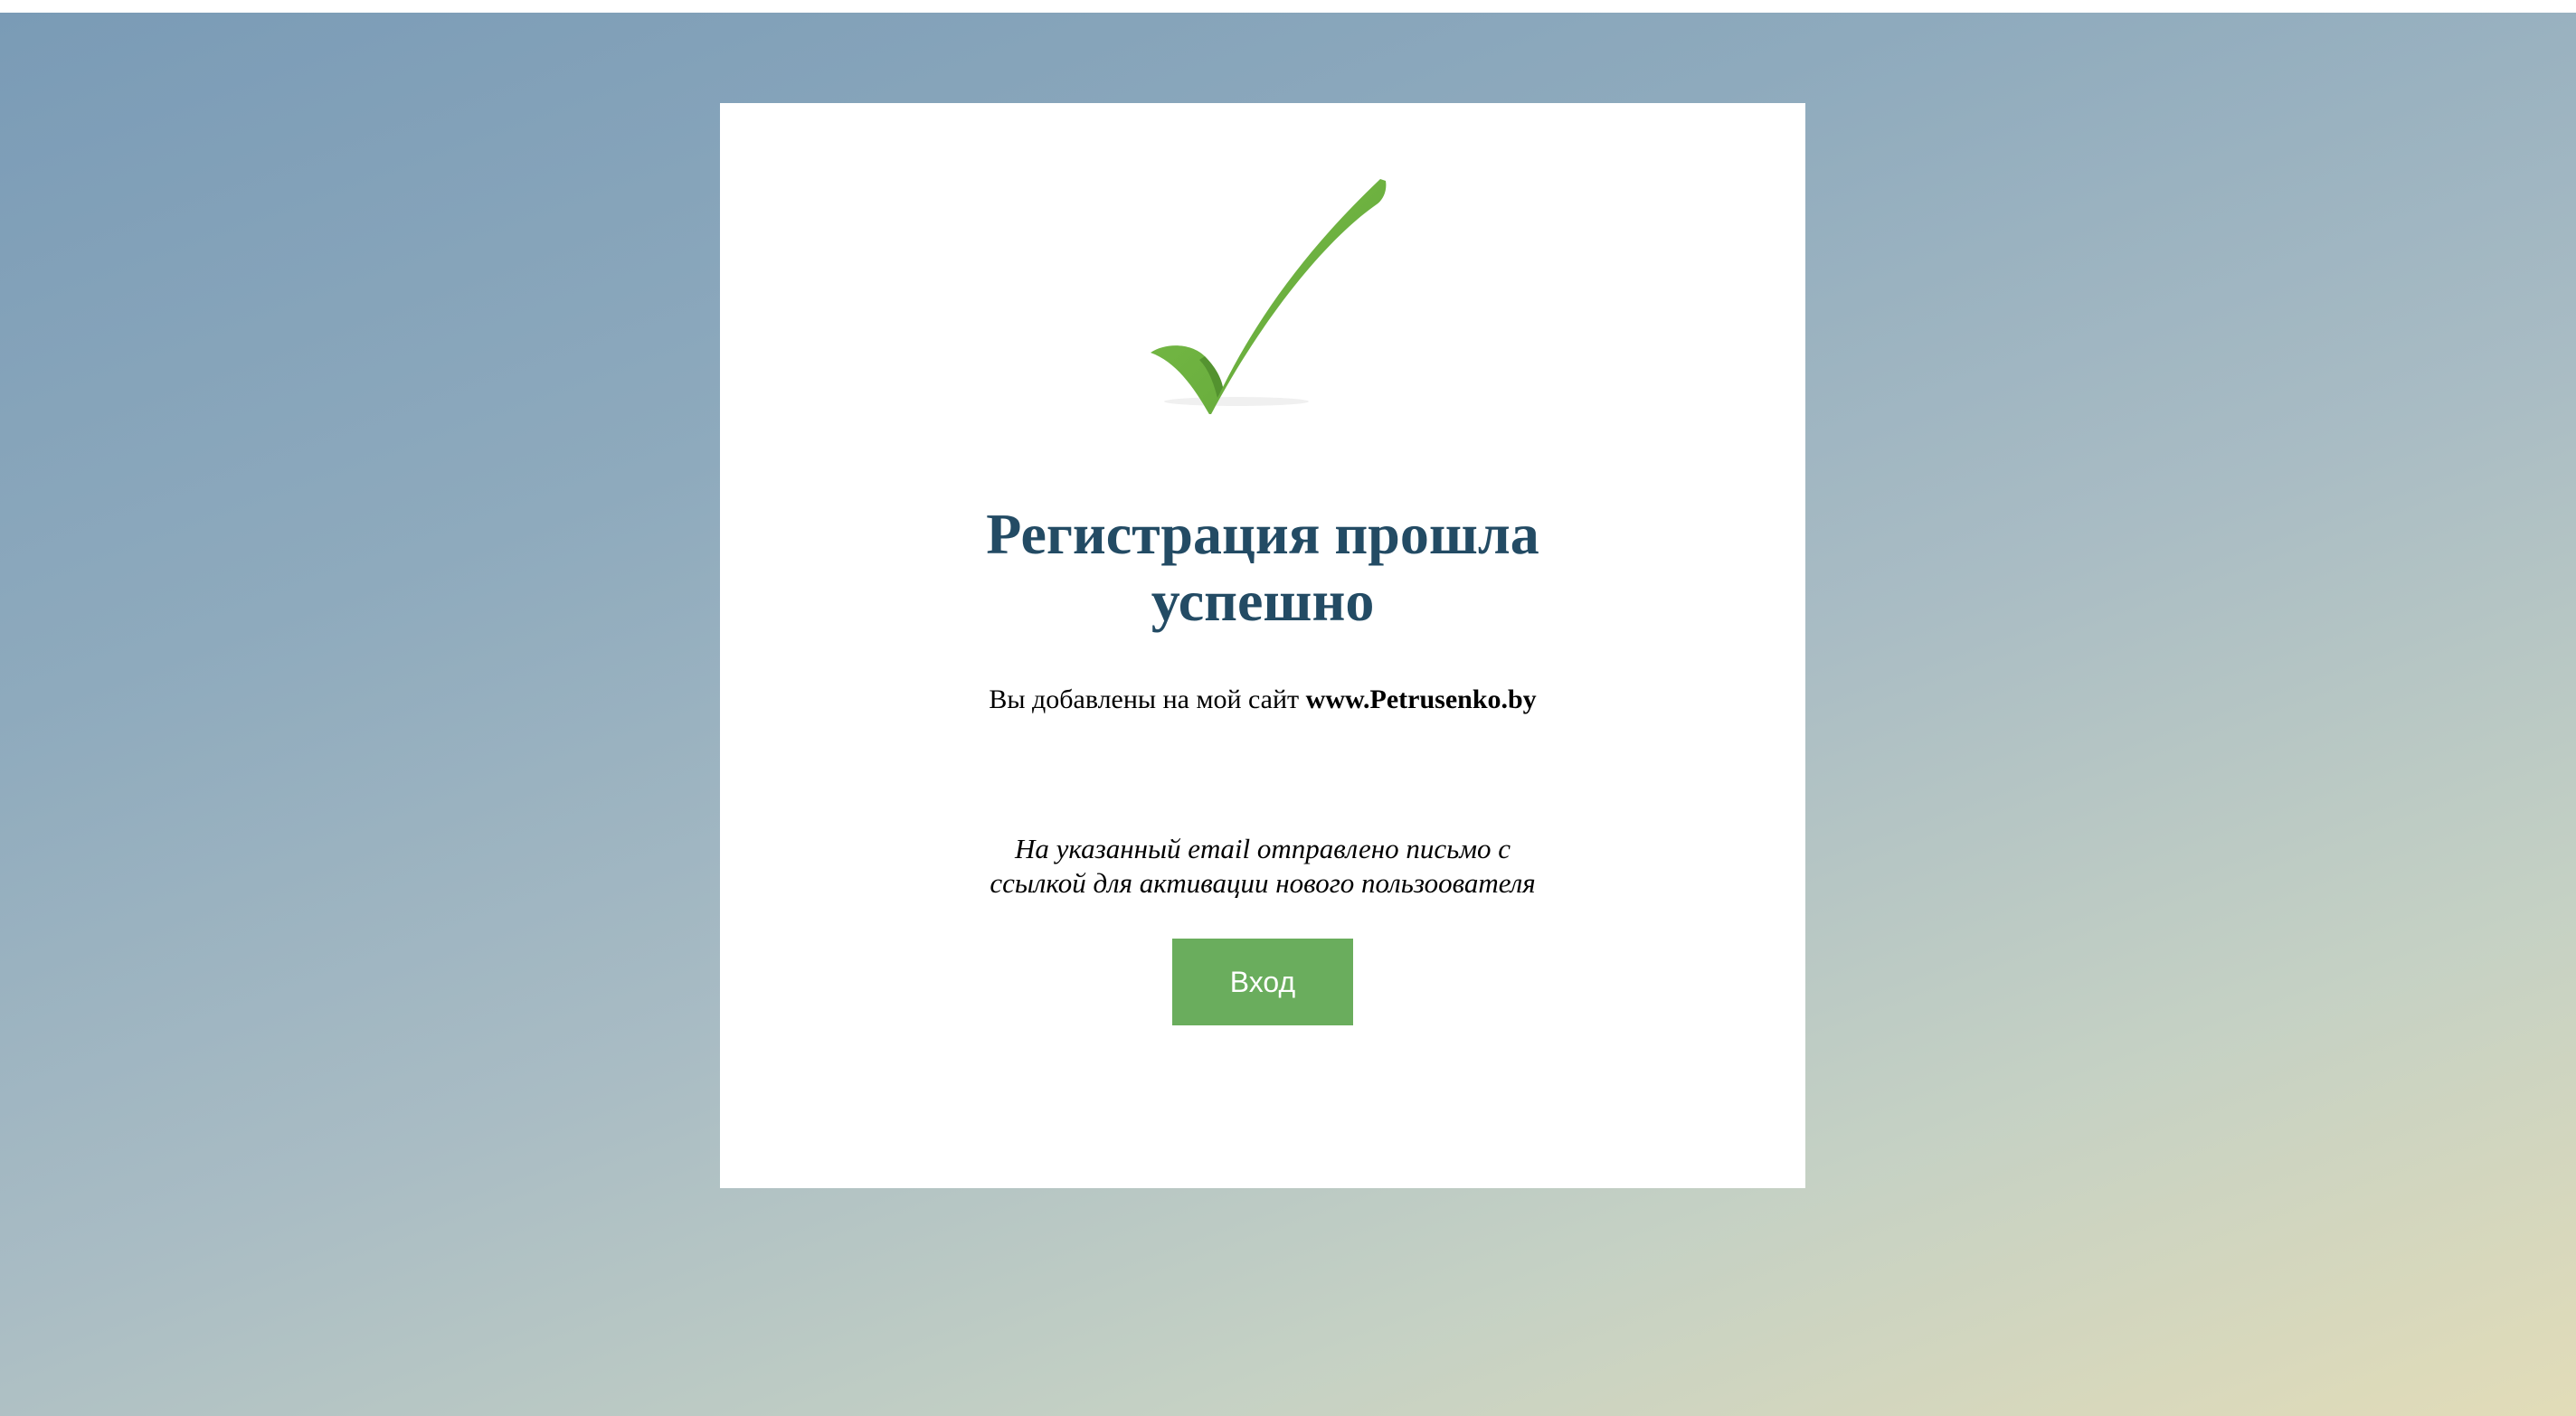 The image size is (2576, 1416). I want to click on added-message-text: Вы добавлены на мой сайт, so click(1148, 699).